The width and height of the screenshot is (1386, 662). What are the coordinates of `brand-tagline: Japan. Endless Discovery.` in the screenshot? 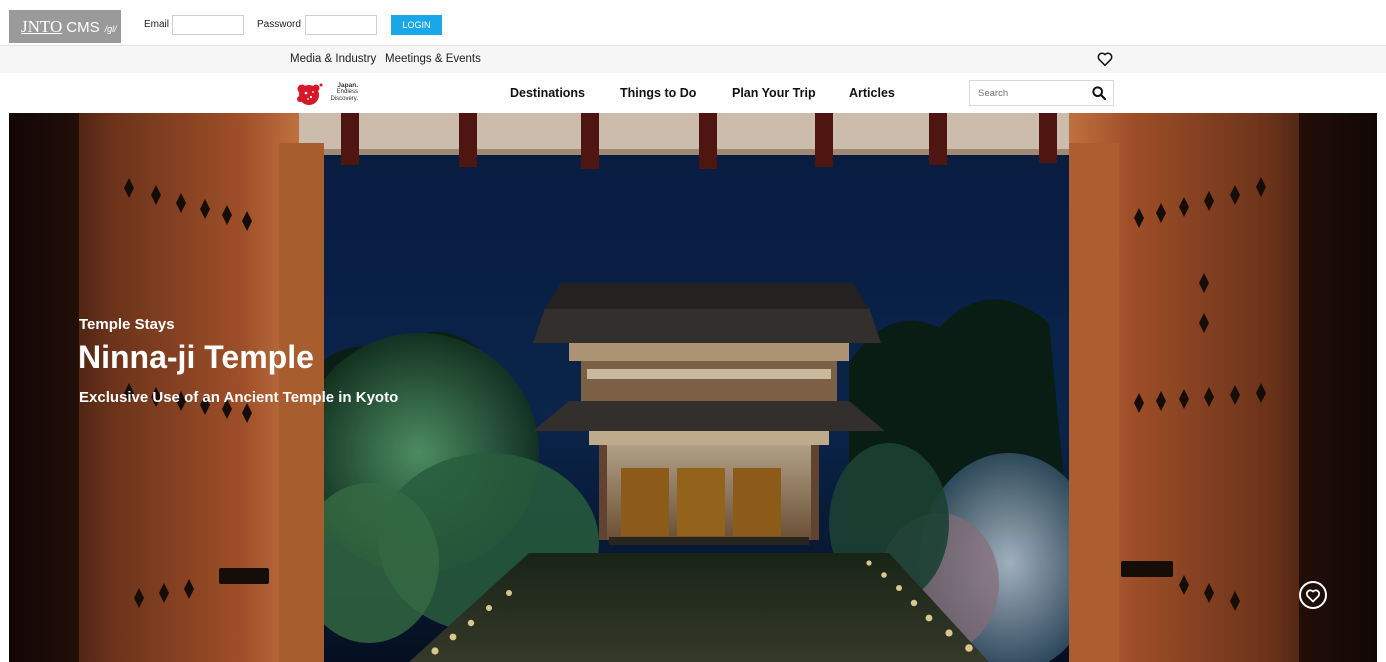 It's located at (342, 92).